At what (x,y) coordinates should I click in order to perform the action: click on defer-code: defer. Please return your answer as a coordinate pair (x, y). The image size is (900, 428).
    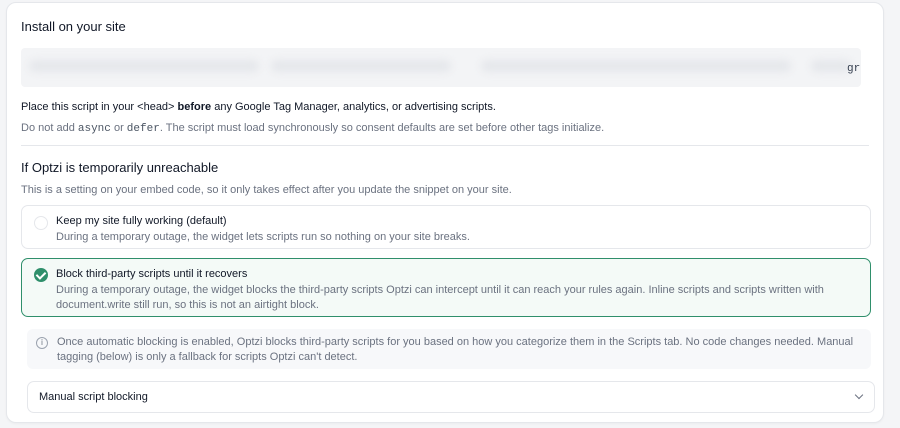
    Looking at the image, I should click on (143, 129).